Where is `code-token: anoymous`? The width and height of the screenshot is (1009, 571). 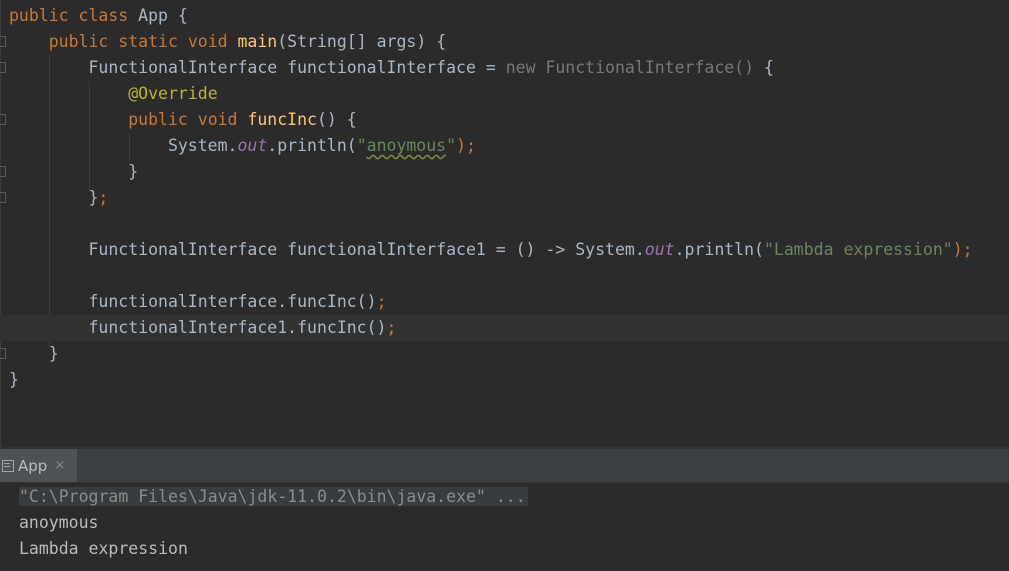
code-token: anoymous is located at coordinates (406, 145).